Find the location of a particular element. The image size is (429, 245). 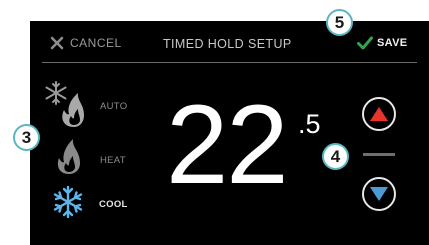

save-button: SAVE is located at coordinates (382, 43).